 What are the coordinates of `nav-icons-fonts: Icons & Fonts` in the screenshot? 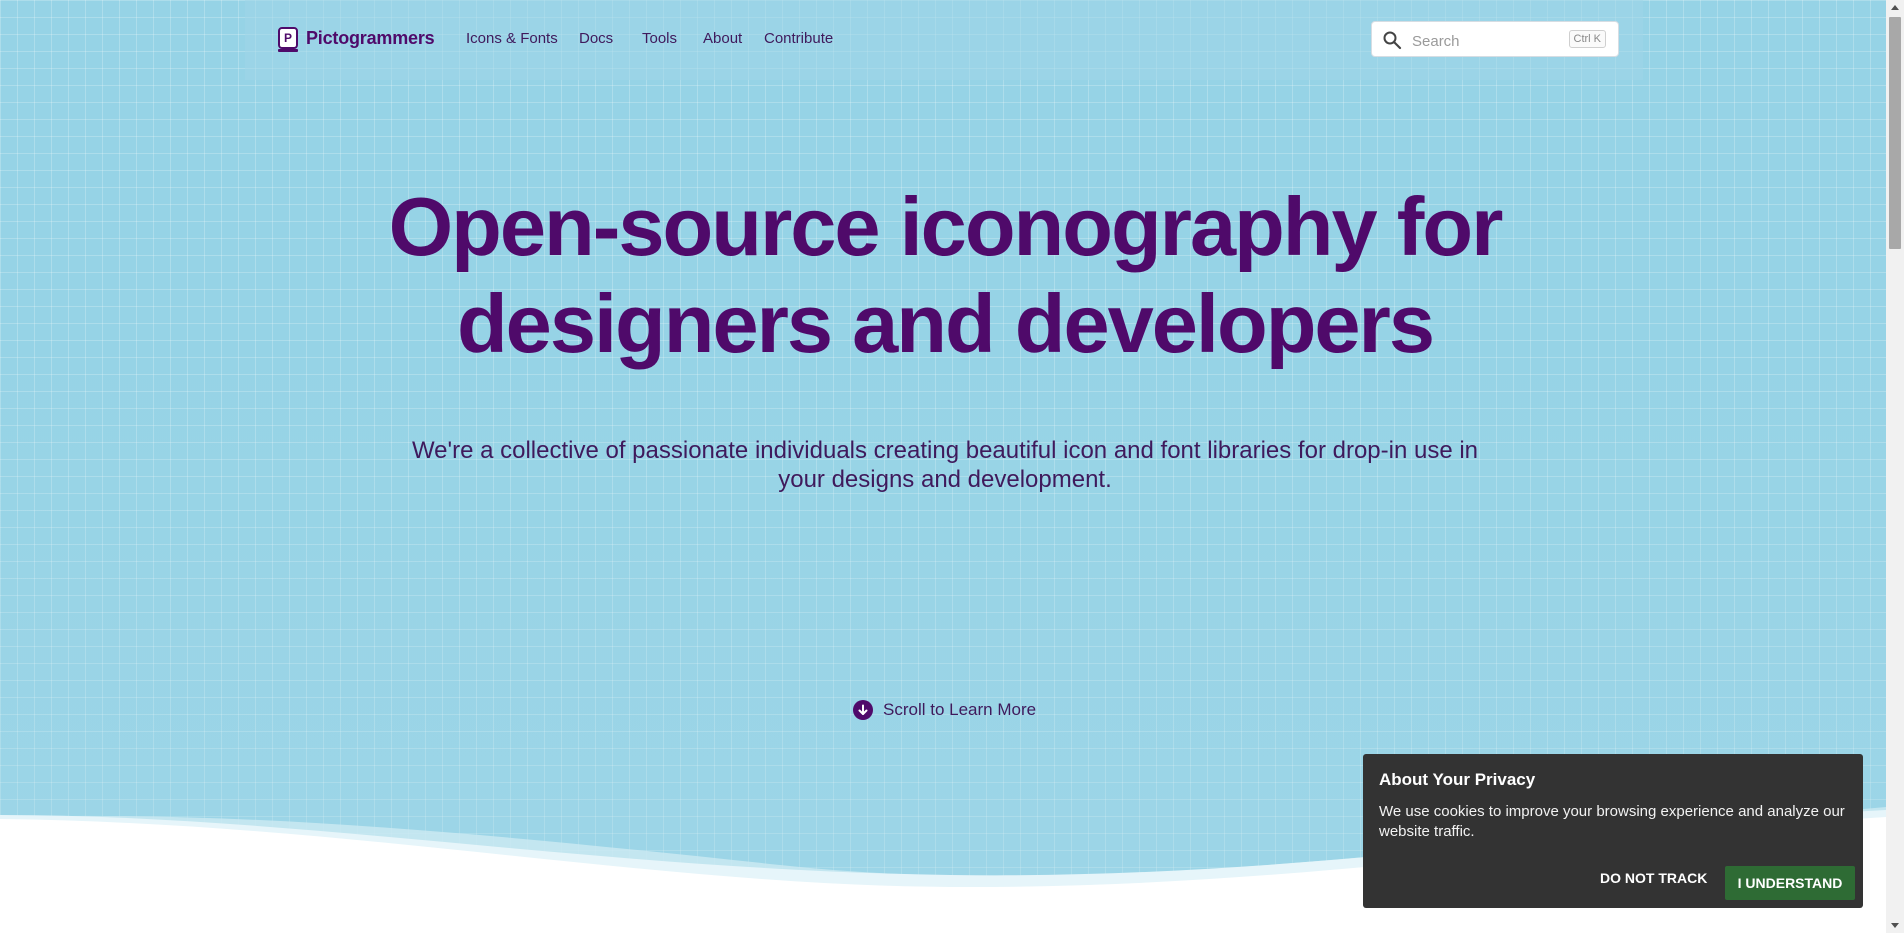 It's located at (512, 38).